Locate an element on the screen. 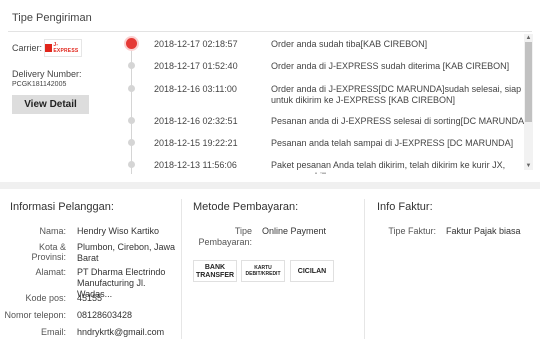  divider is located at coordinates (270, 31).